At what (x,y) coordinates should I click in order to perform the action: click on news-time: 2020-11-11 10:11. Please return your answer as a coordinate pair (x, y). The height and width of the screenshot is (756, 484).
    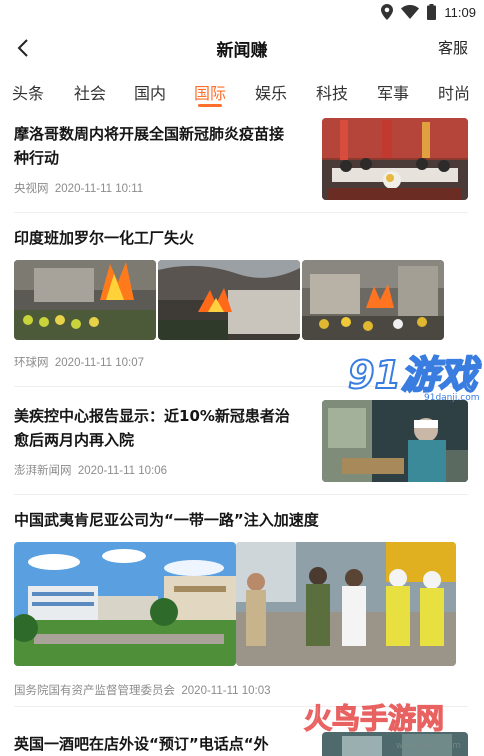
    Looking at the image, I should click on (99, 189).